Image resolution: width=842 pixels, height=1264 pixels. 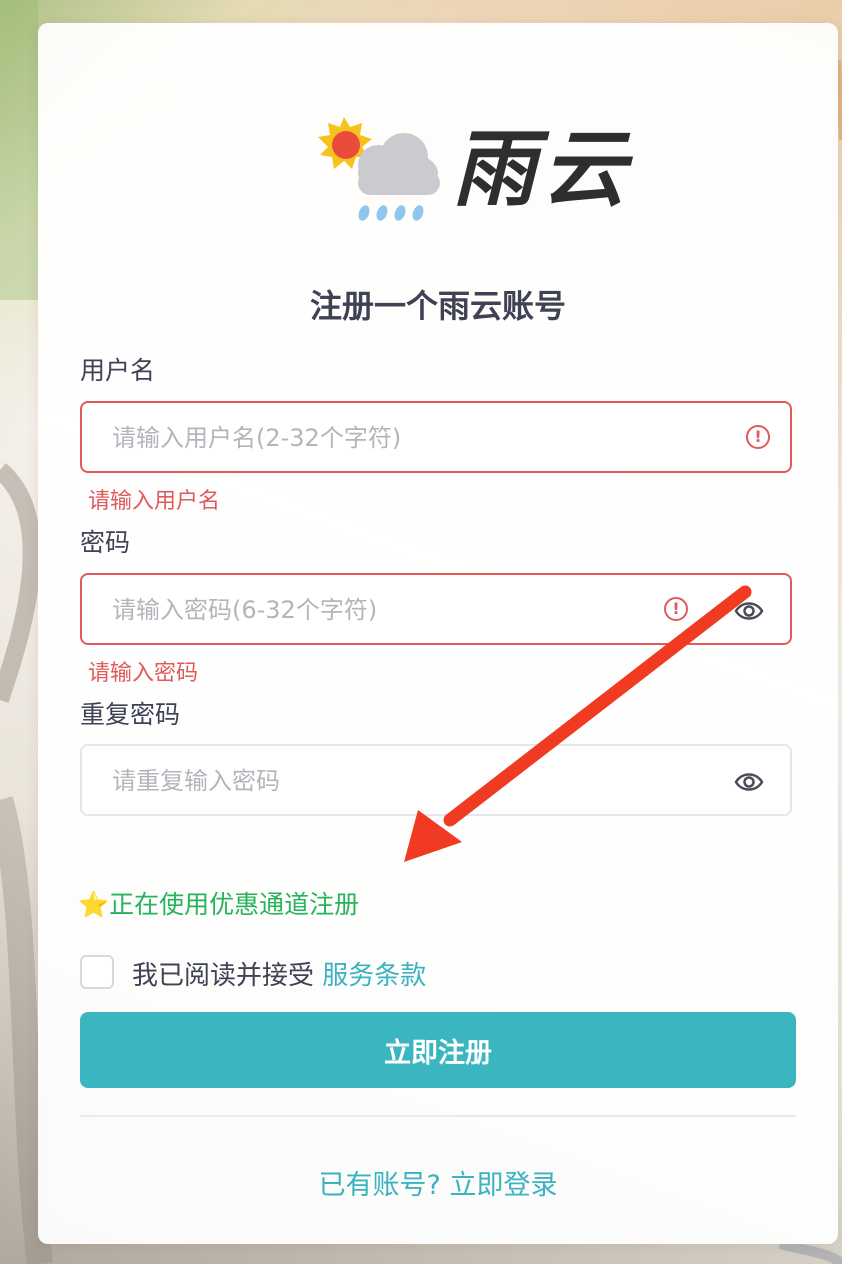 I want to click on brand-name: 雨云, so click(x=542, y=169).